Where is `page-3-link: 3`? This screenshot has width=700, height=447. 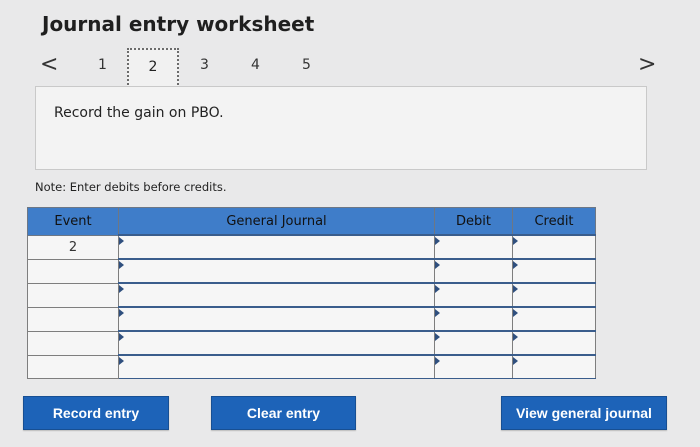 page-3-link: 3 is located at coordinates (204, 65).